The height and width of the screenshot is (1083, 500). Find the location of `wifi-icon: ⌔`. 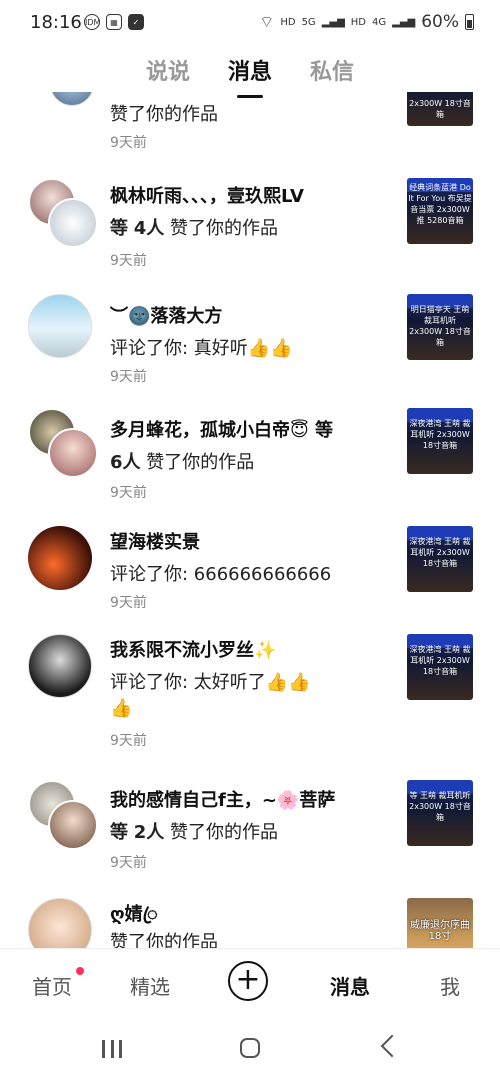

wifi-icon: ⌔ is located at coordinates (267, 21).